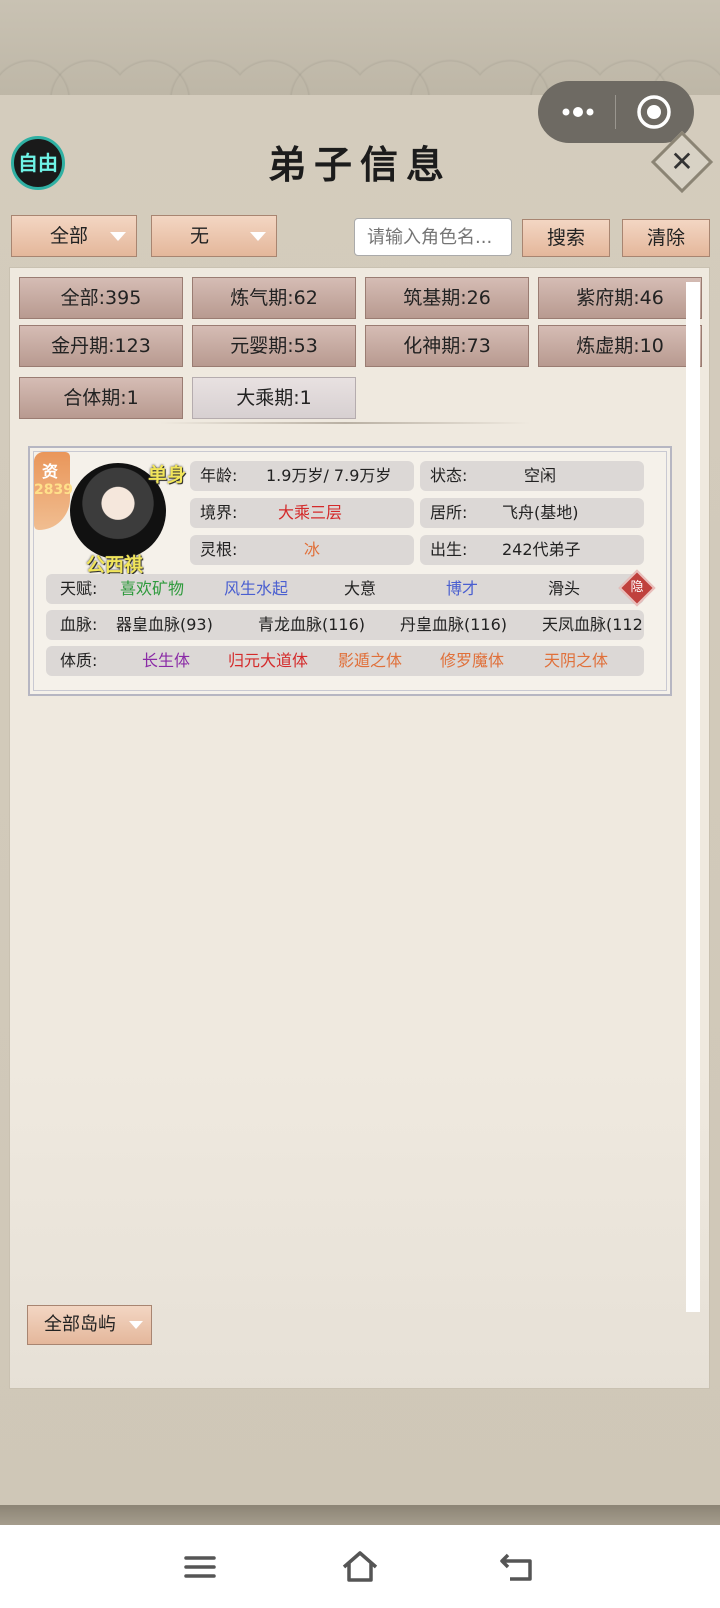 This screenshot has height=1608, width=720. I want to click on search-button: 搜索, so click(566, 238).